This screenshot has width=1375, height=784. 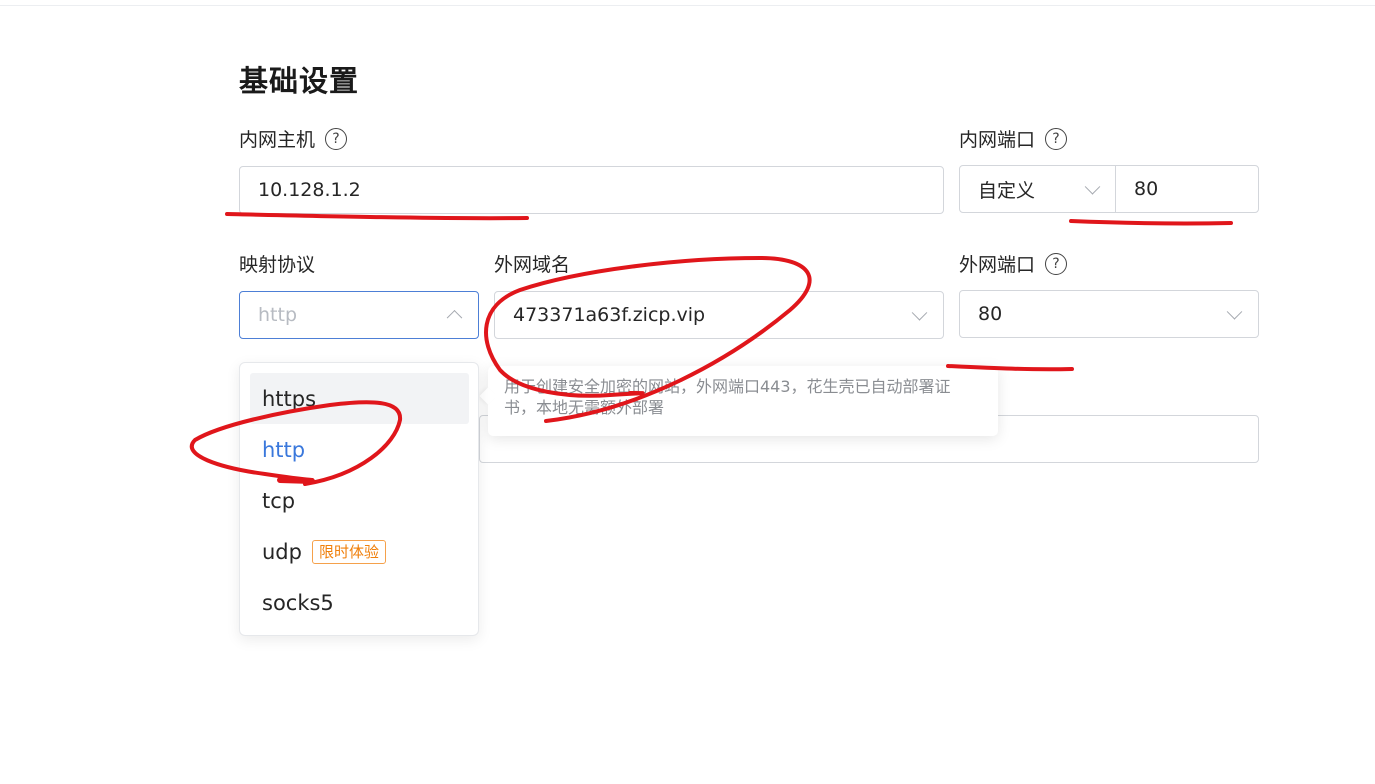 I want to click on protocol-dropdown: https http tcp udp 限时体验 socks5, so click(x=359, y=499).